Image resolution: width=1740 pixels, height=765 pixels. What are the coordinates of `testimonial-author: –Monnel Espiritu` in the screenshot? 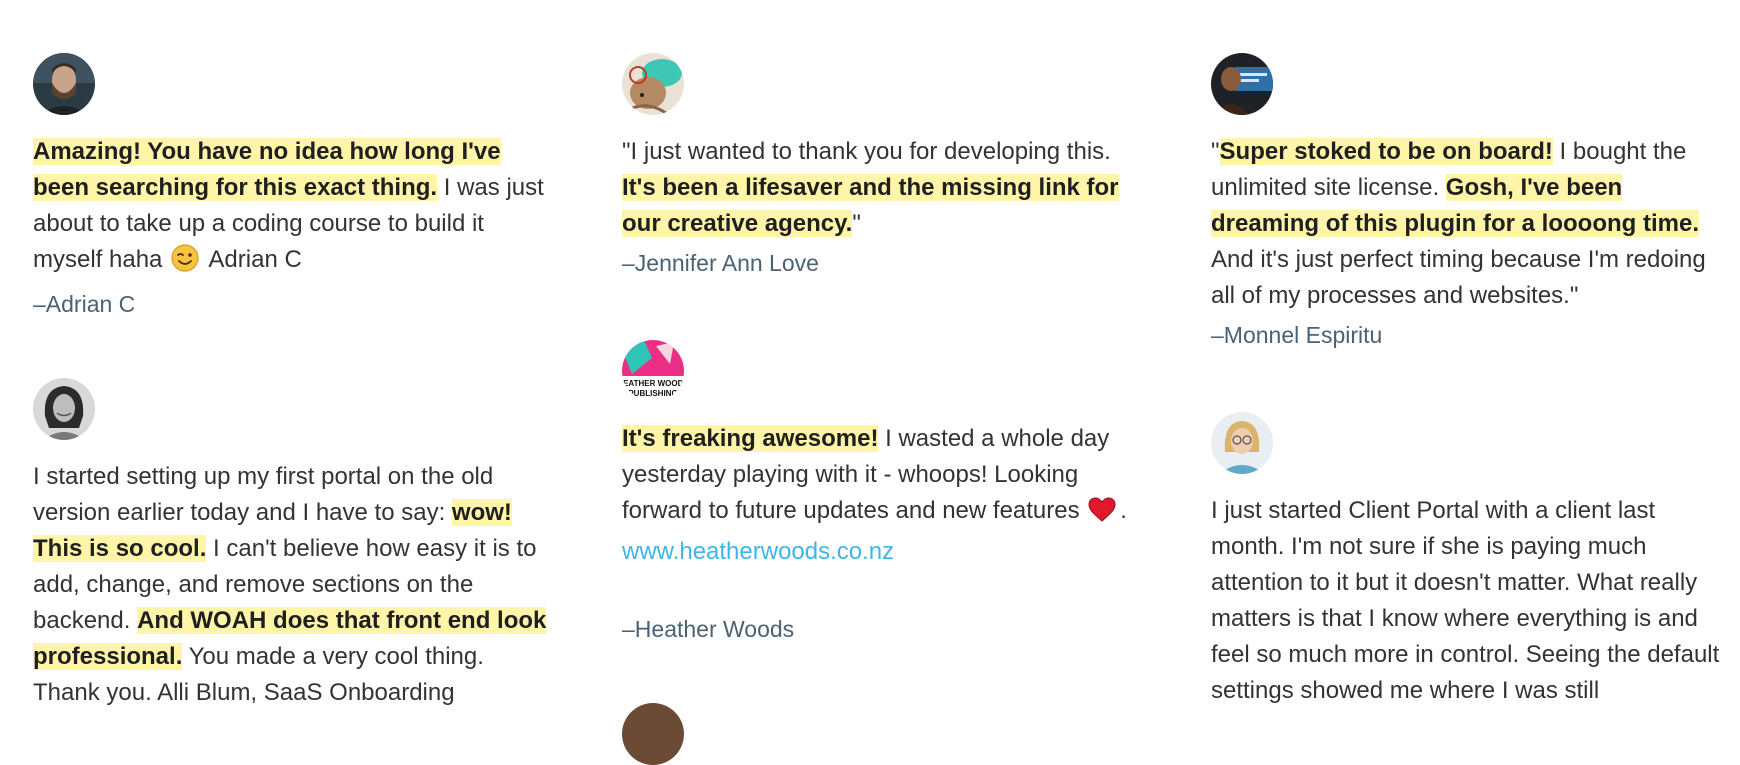 It's located at (1297, 335).